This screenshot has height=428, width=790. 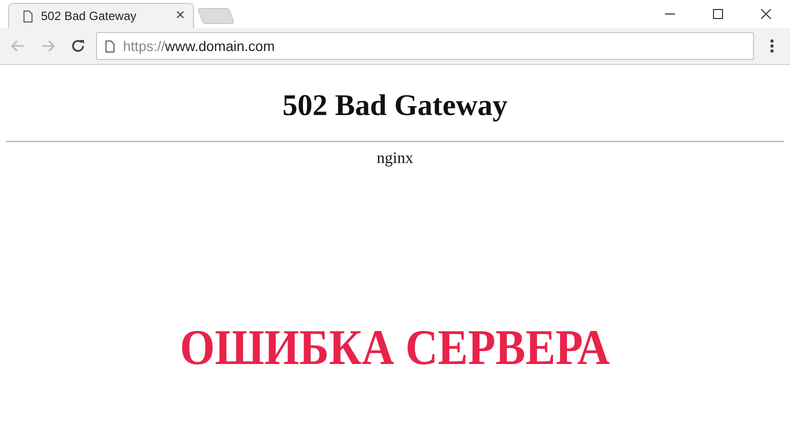 What do you see at coordinates (395, 347) in the screenshot?
I see `caption: ОШИБКА СЕРВЕРА` at bounding box center [395, 347].